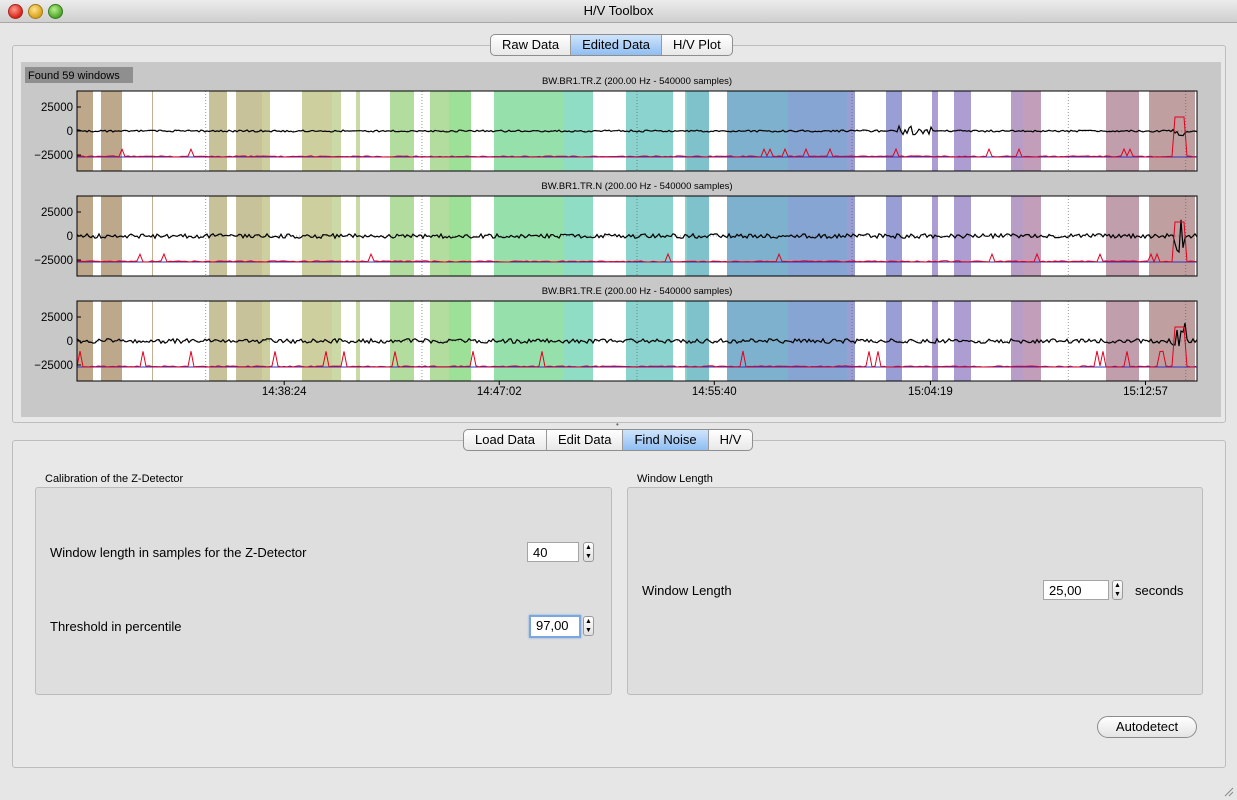 The image size is (1237, 800). Describe the element at coordinates (1159, 590) in the screenshot. I see `window-length-unit: seconds` at that location.